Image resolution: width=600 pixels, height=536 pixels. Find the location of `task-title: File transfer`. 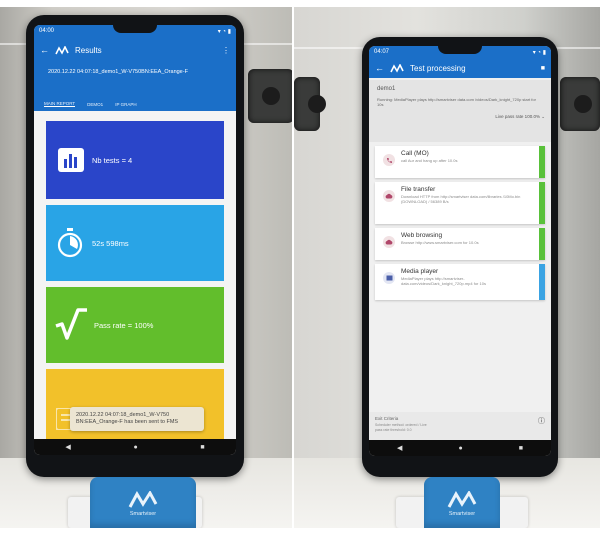

task-title: File transfer is located at coordinates (418, 189).